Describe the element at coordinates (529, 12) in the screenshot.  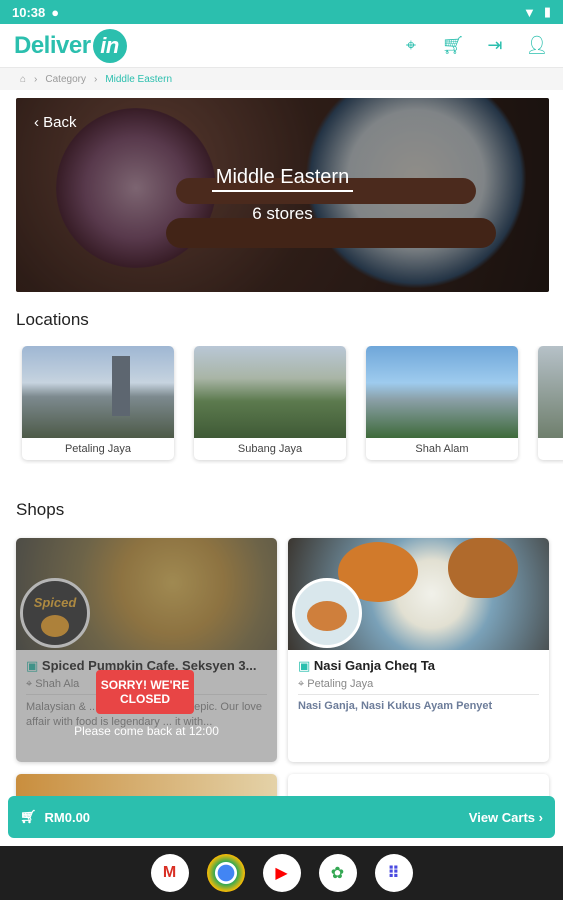
I see `wifi-icon: ▼` at that location.